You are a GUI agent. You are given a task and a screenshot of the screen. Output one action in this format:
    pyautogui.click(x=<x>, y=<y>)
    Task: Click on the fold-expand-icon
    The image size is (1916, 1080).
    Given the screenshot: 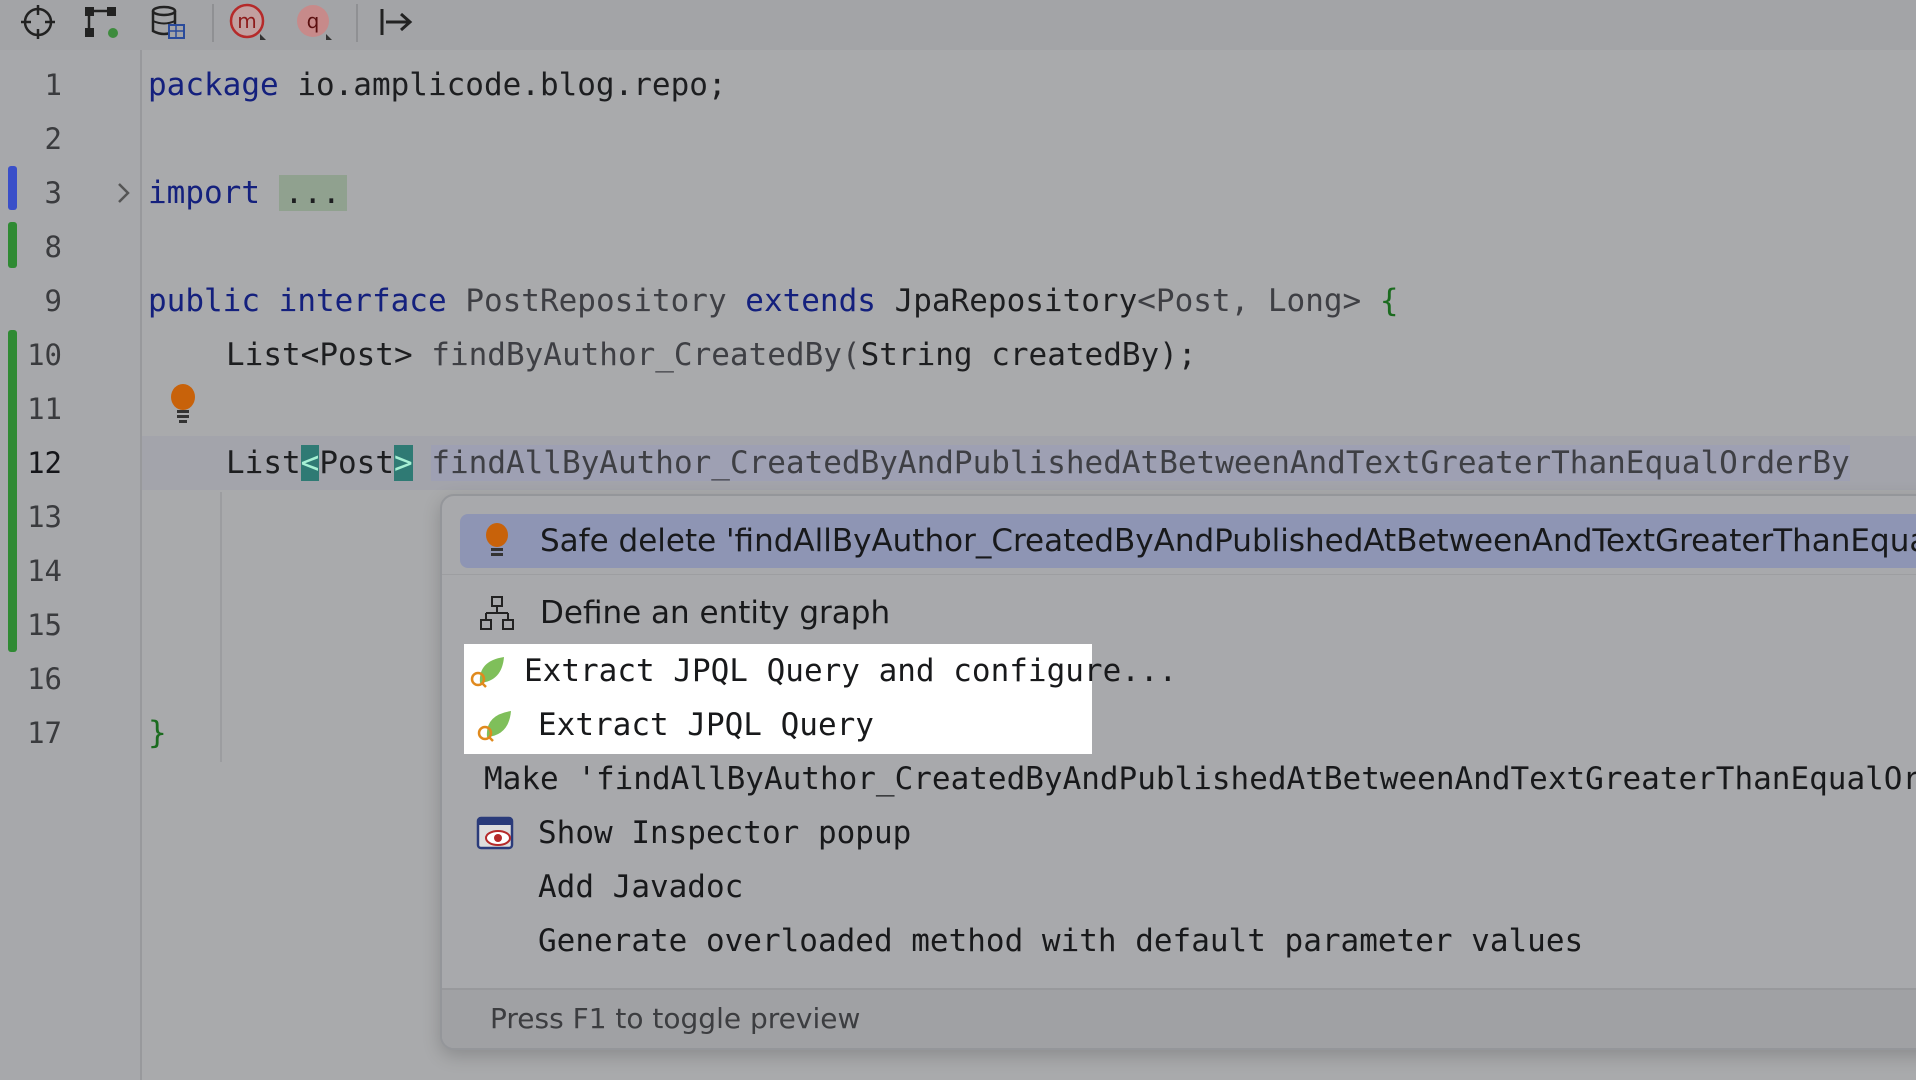 What is the action you would take?
    pyautogui.click(x=124, y=193)
    